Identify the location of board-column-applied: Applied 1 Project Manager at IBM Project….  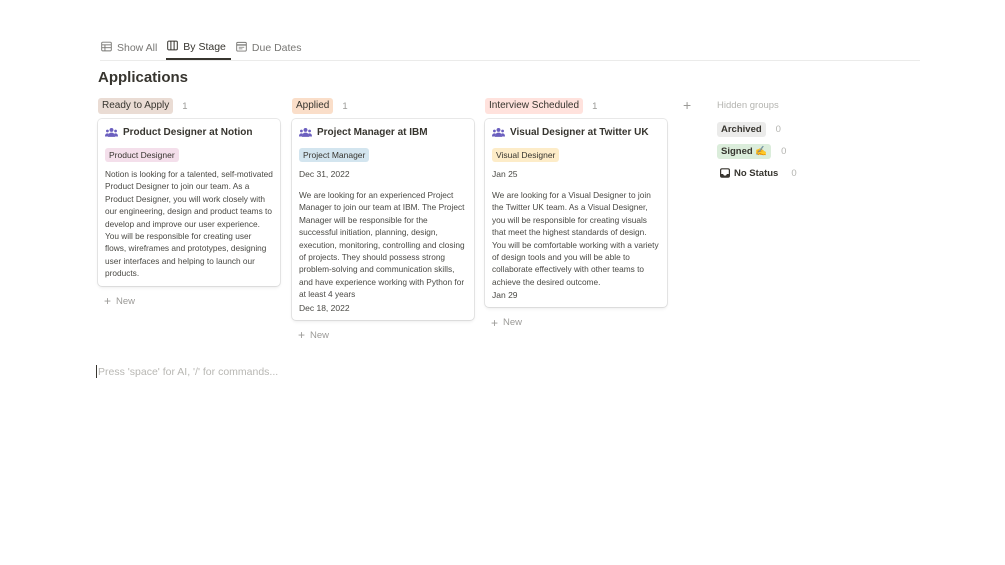
(383, 219).